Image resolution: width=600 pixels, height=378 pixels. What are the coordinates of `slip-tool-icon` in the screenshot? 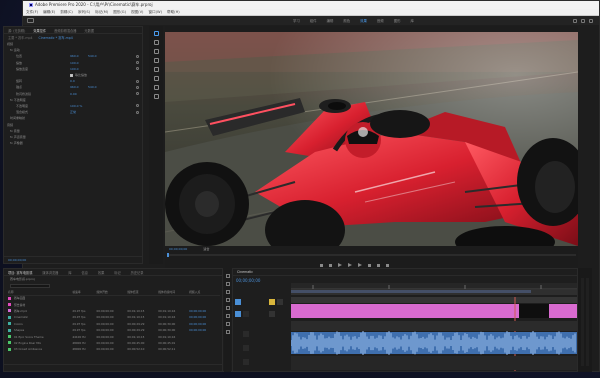 It's located at (156, 69).